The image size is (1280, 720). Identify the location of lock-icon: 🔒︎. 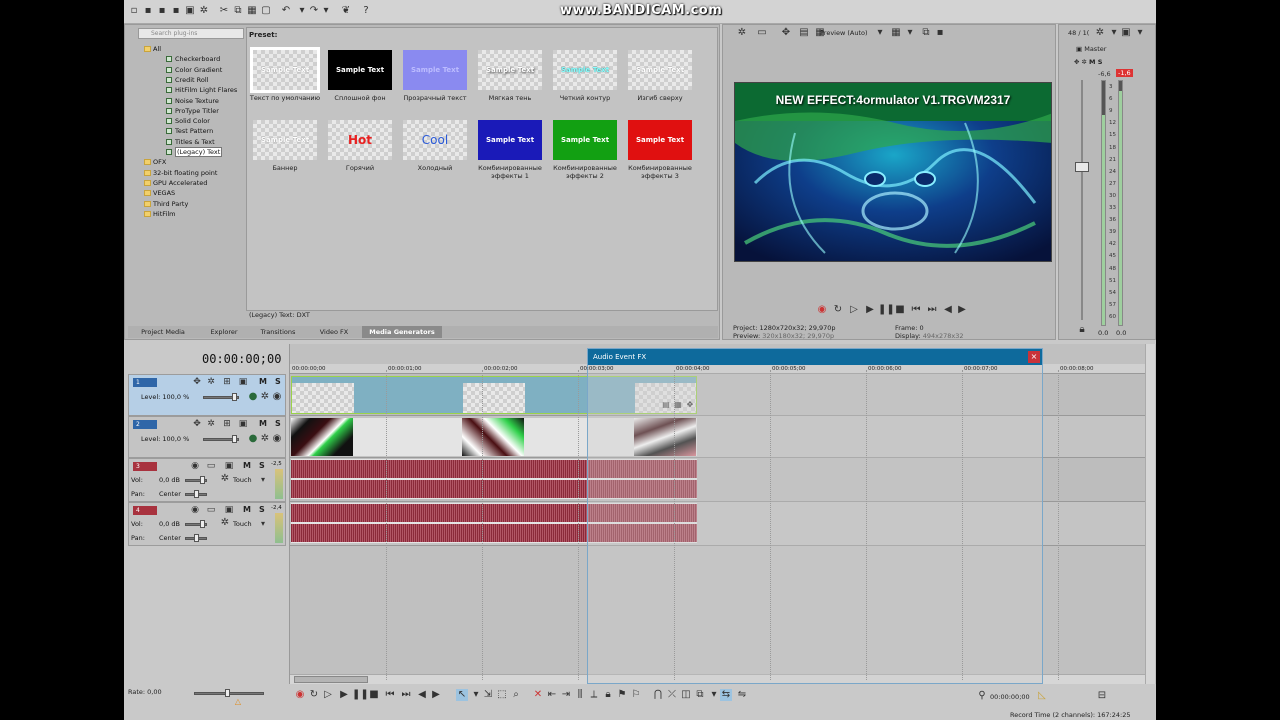
(1082, 330).